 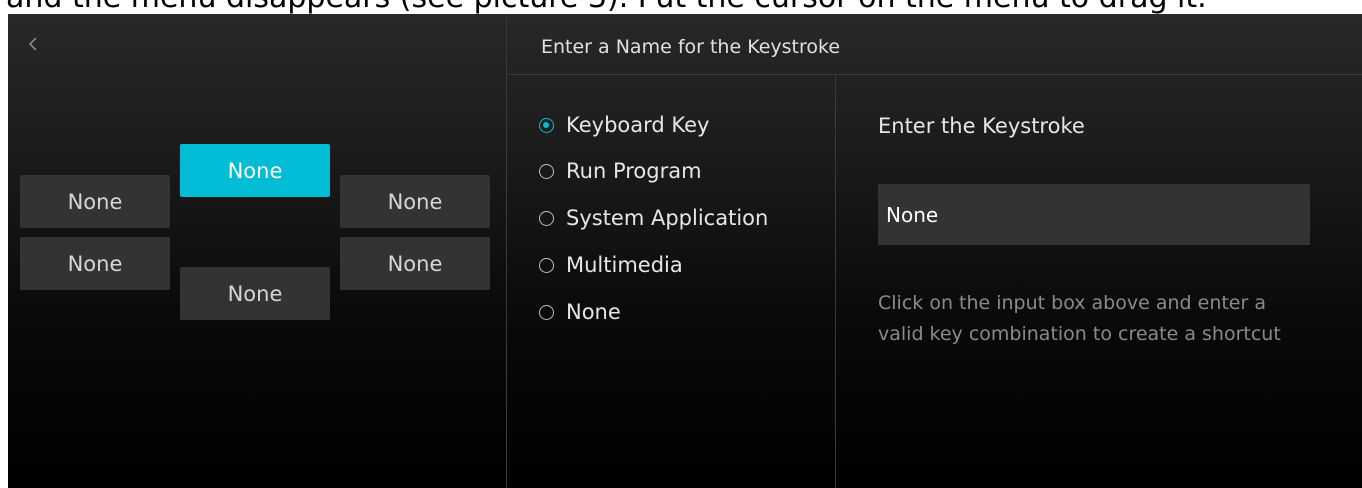 I want to click on express-key-5-button: None, so click(x=415, y=263).